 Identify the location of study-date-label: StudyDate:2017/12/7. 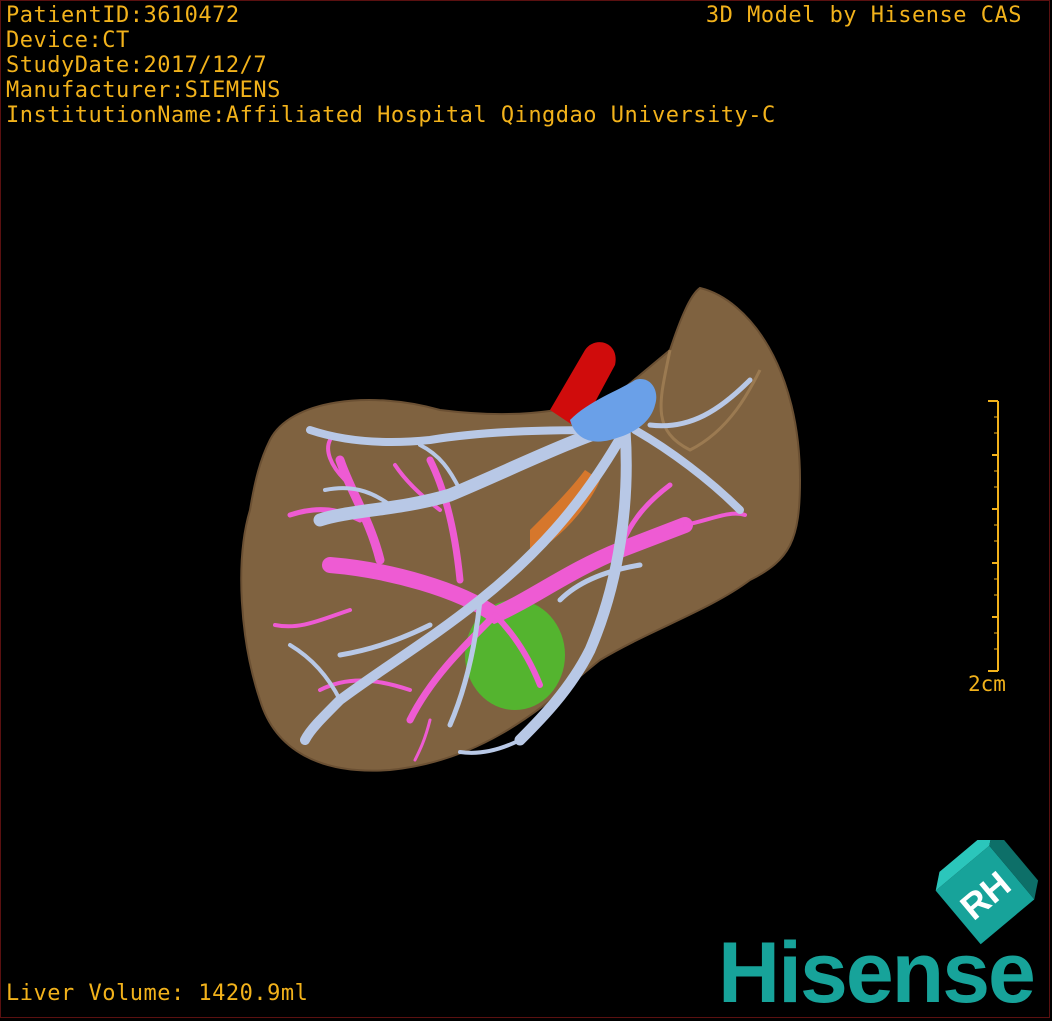
(137, 65).